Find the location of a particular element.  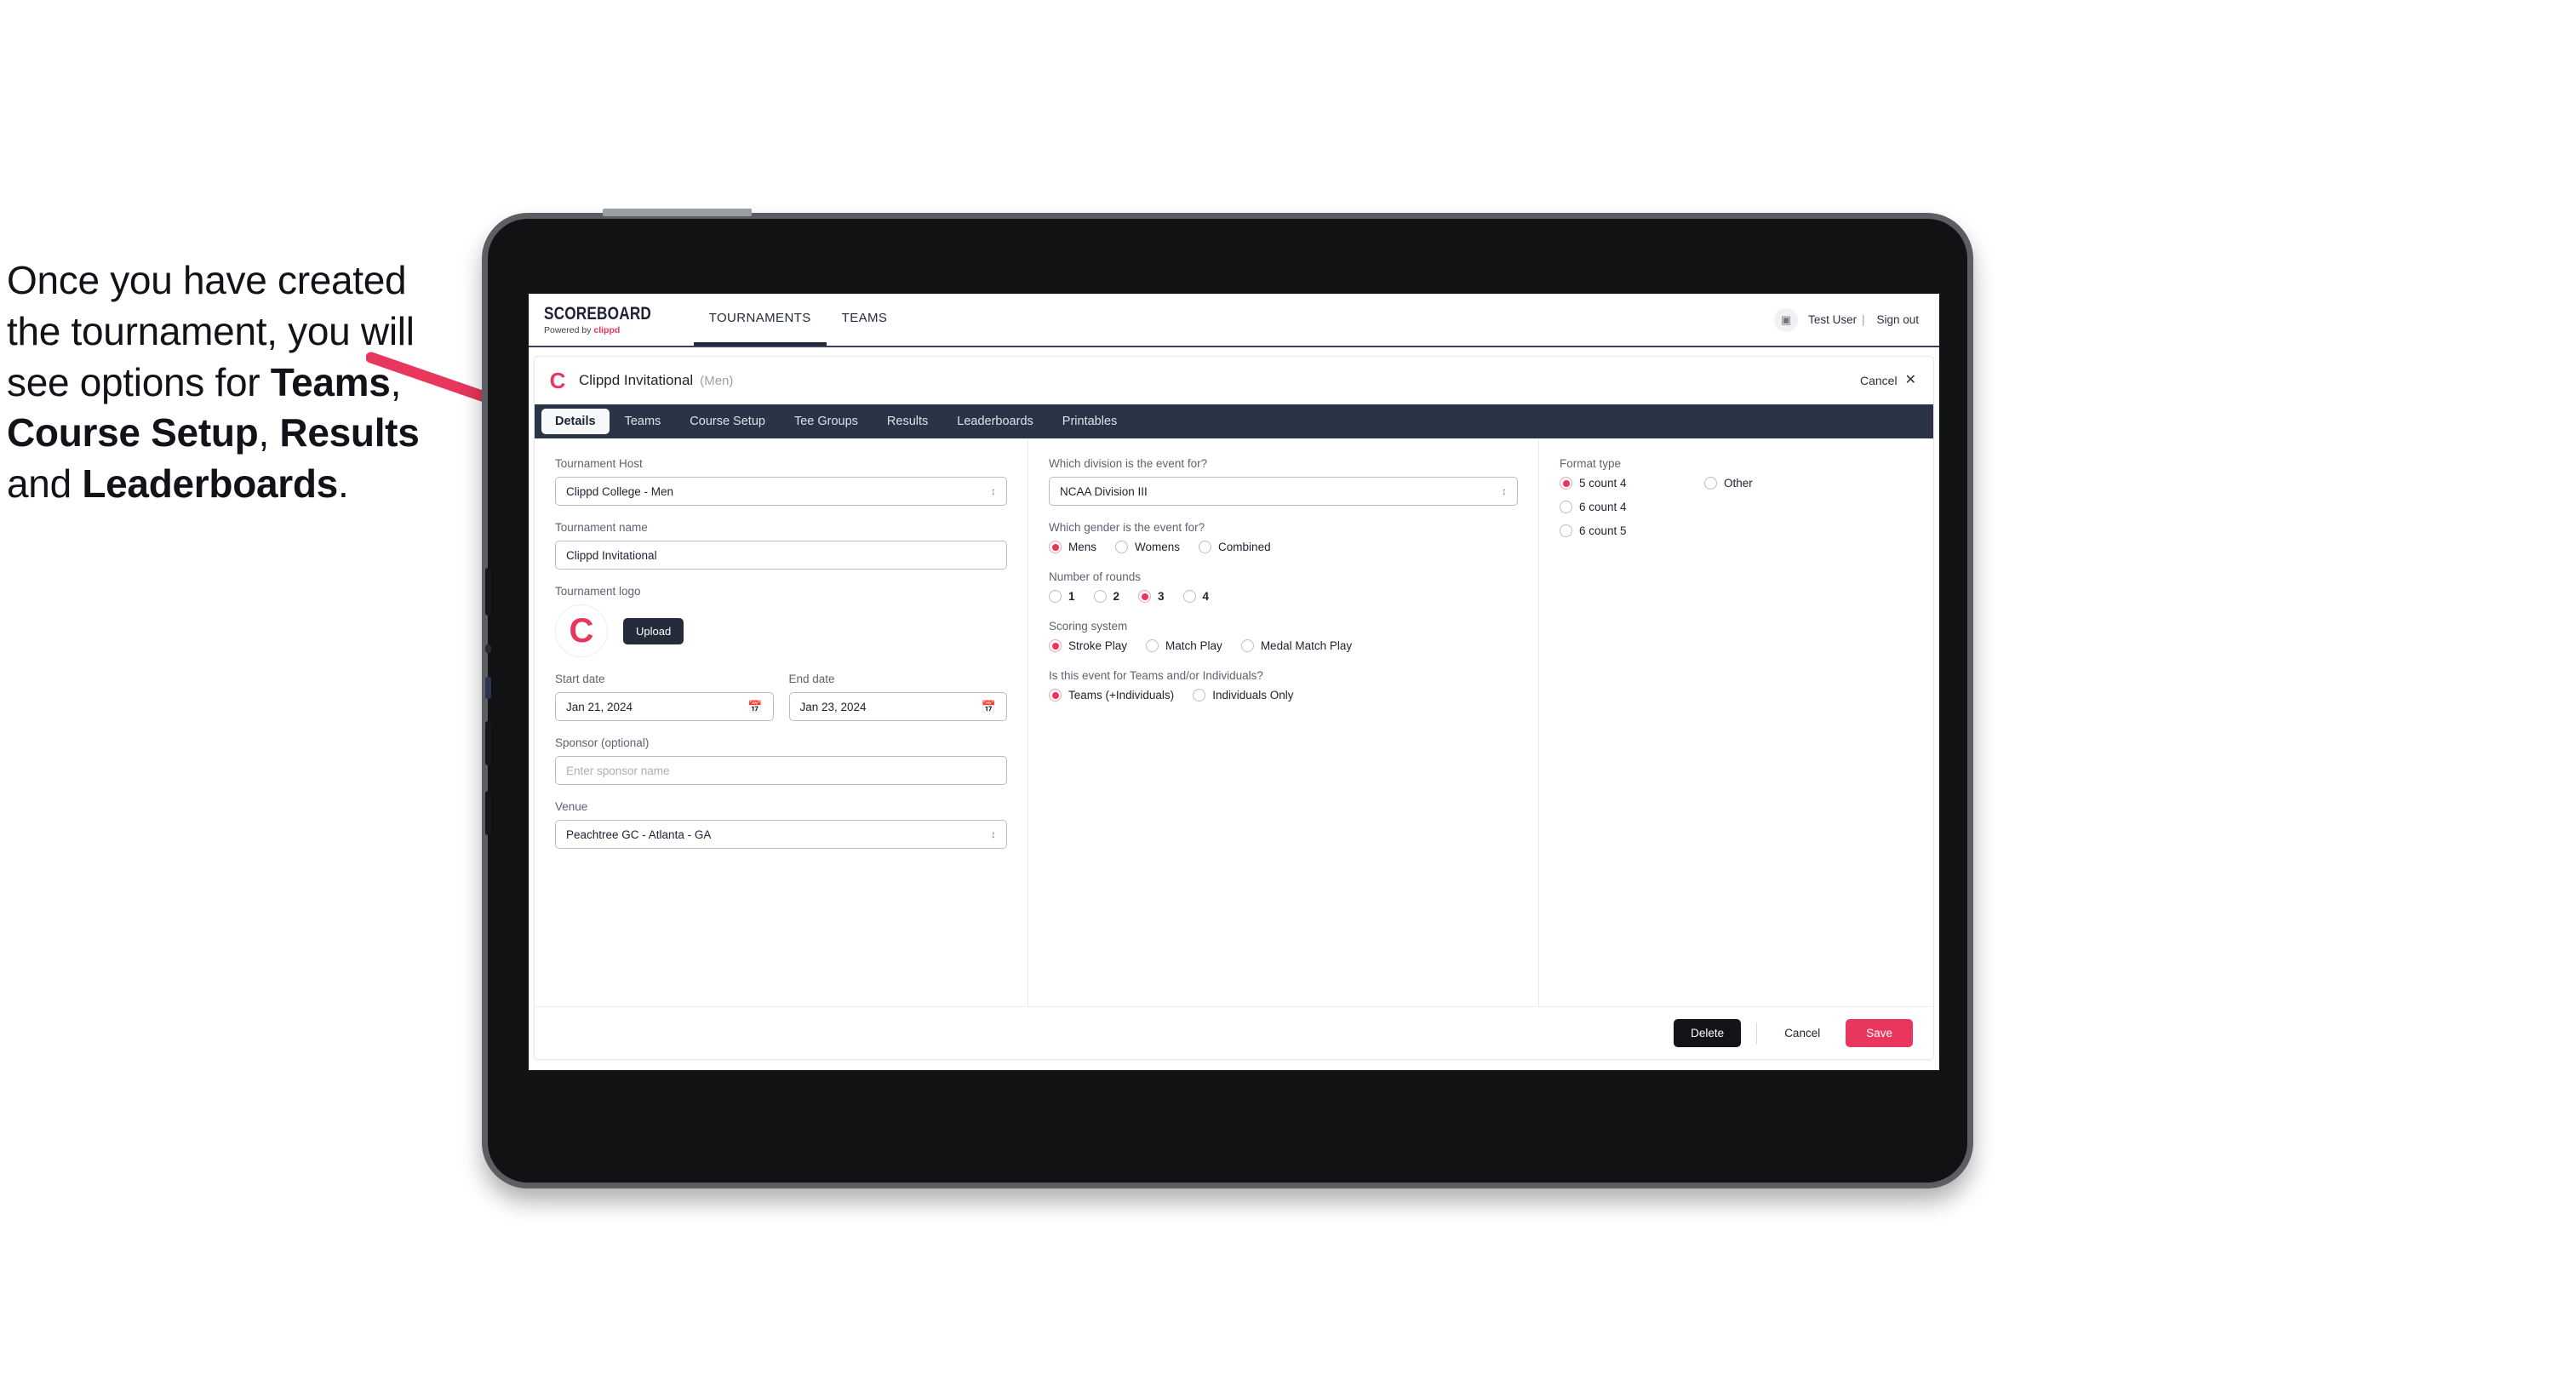

tournament-name-value: Clippd Invitational is located at coordinates (611, 555).